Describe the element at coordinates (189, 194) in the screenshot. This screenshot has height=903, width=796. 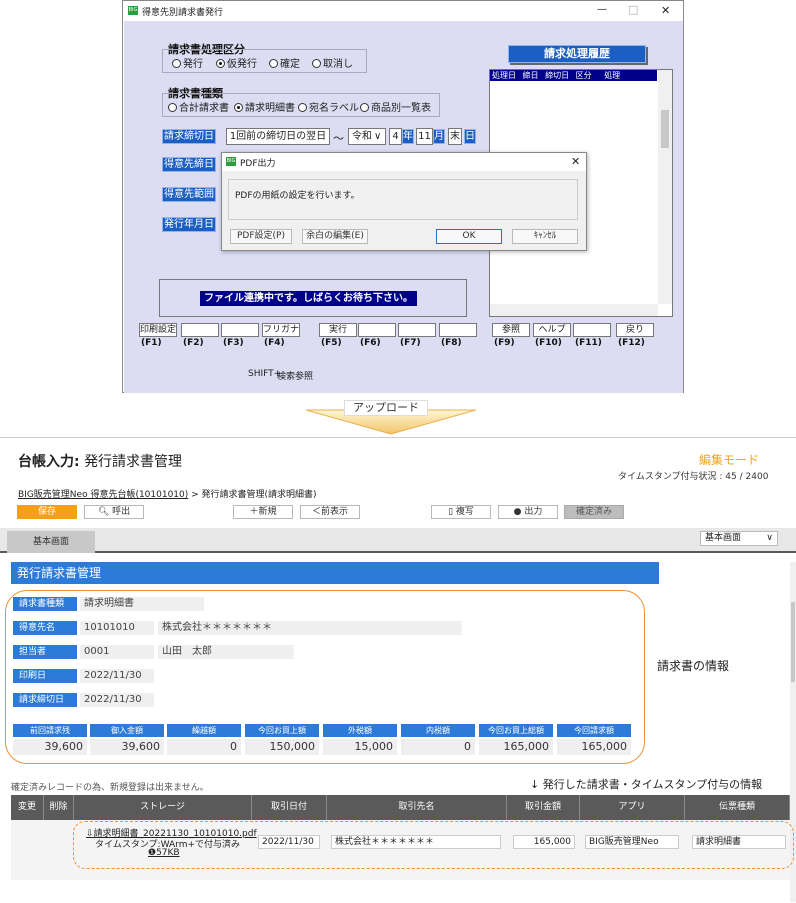
I see `customer-range-button: 得意先範囲` at that location.